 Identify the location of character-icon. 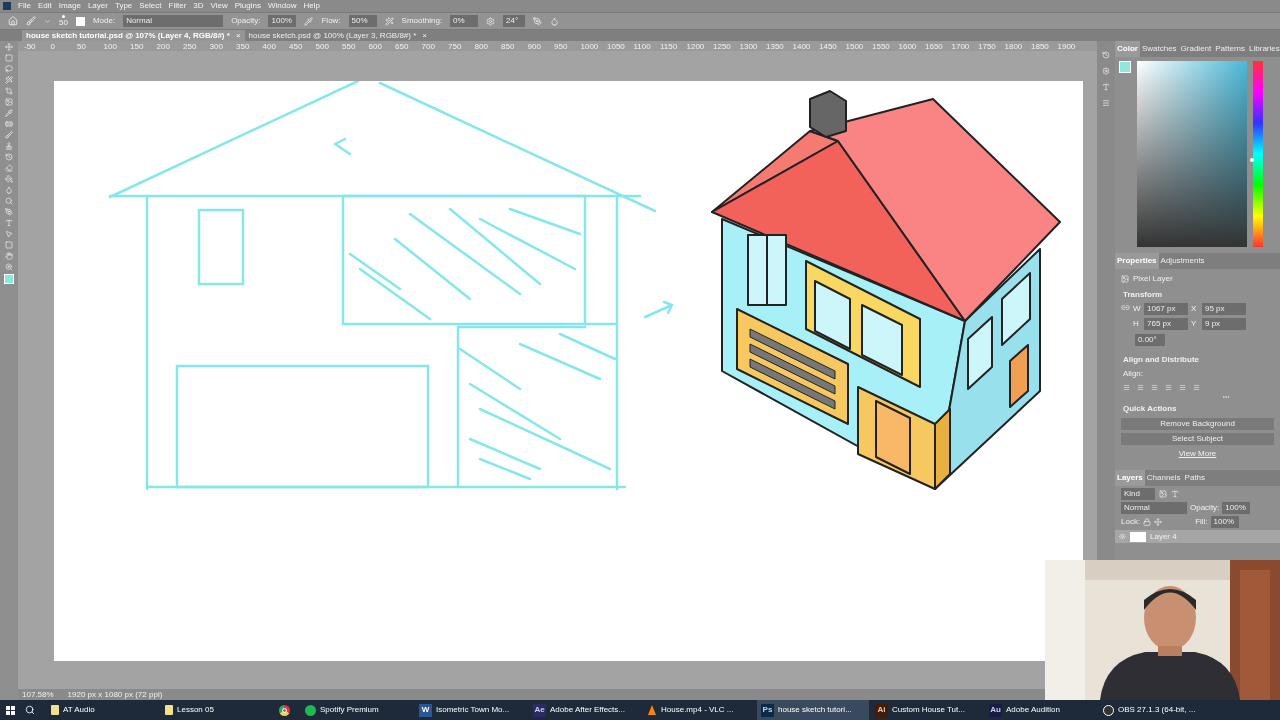
(1106, 87).